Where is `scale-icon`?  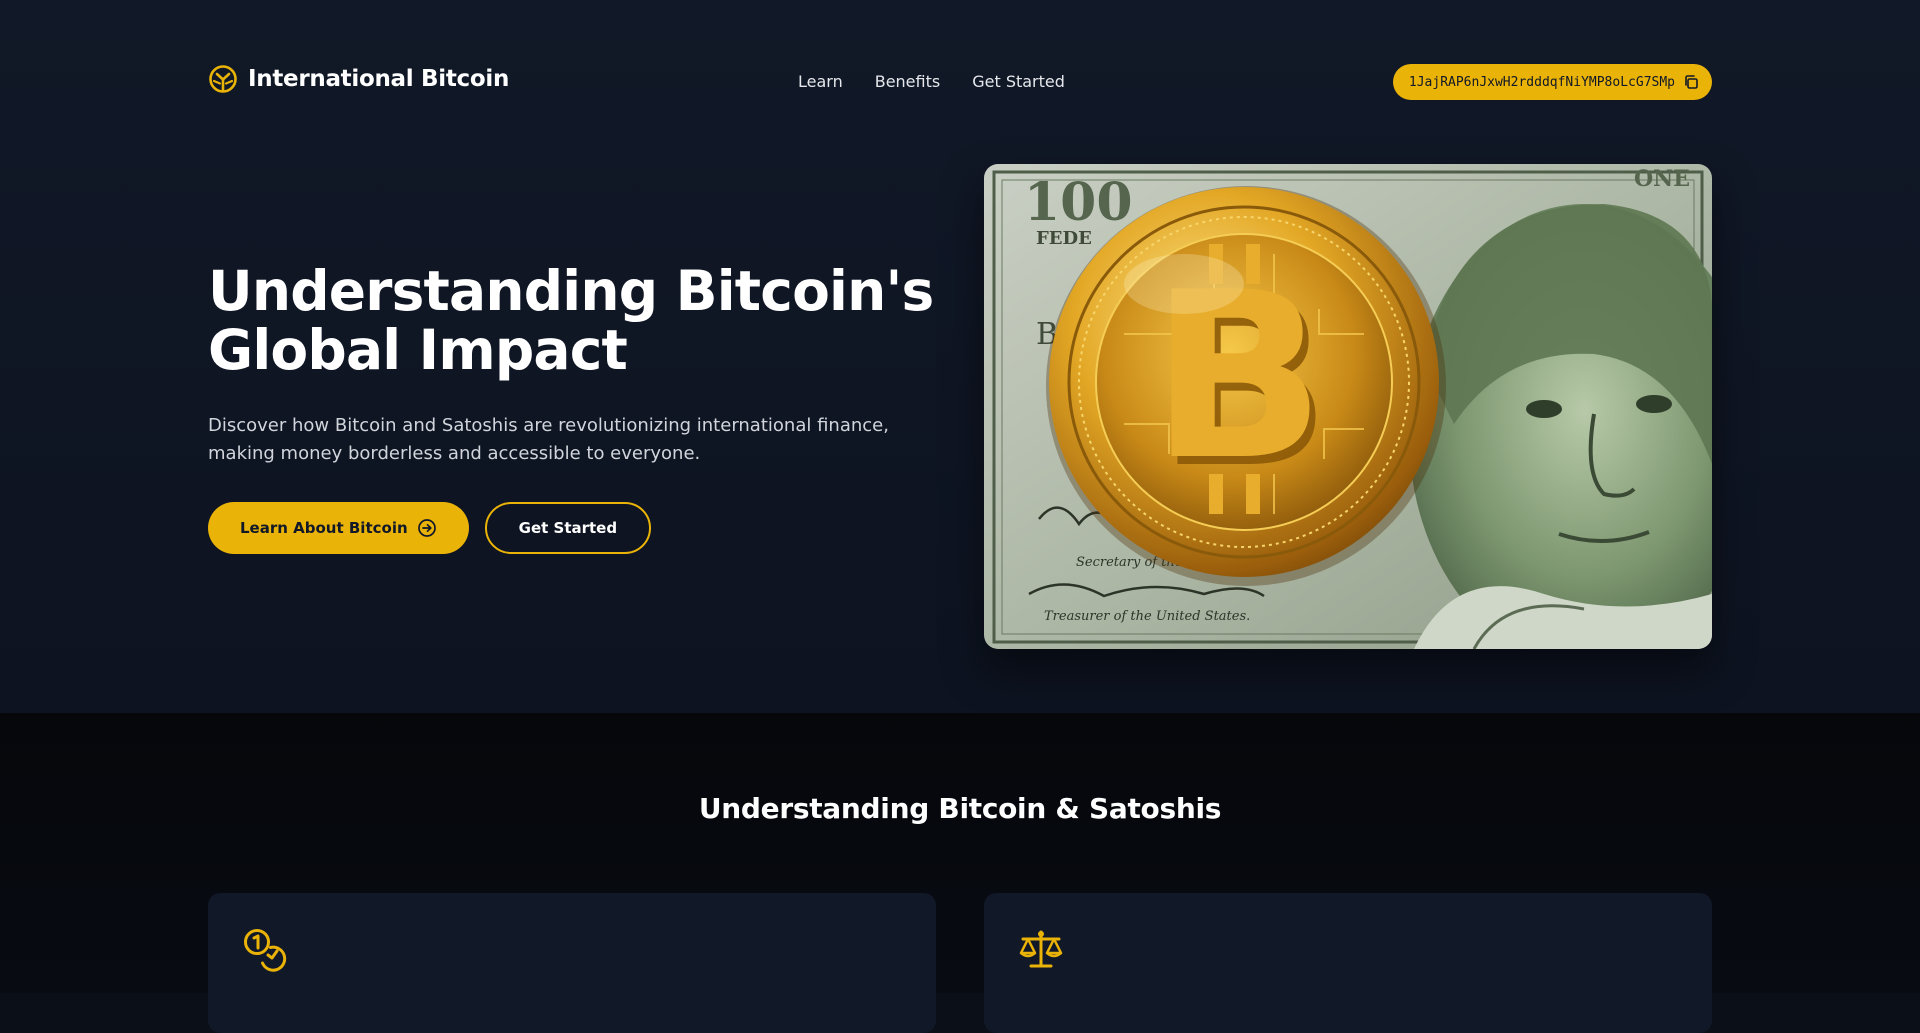 scale-icon is located at coordinates (1041, 949).